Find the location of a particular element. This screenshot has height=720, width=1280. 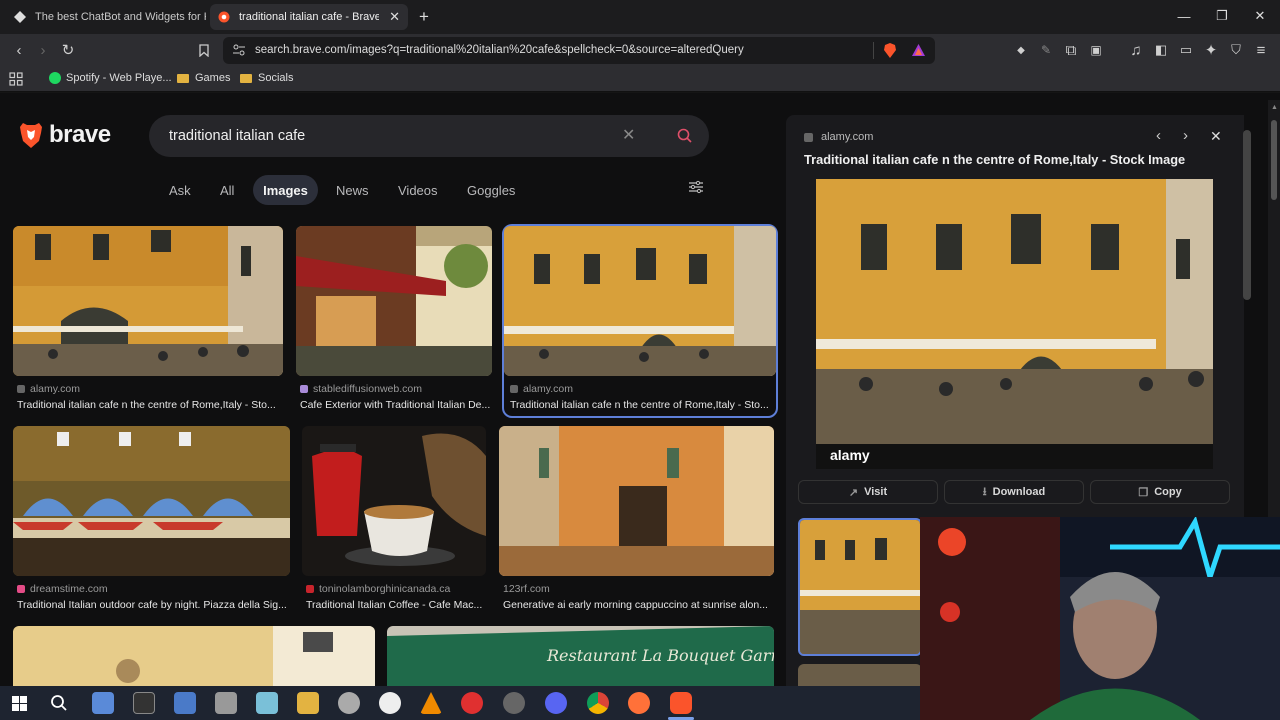

tab-images: Images is located at coordinates (285, 190).